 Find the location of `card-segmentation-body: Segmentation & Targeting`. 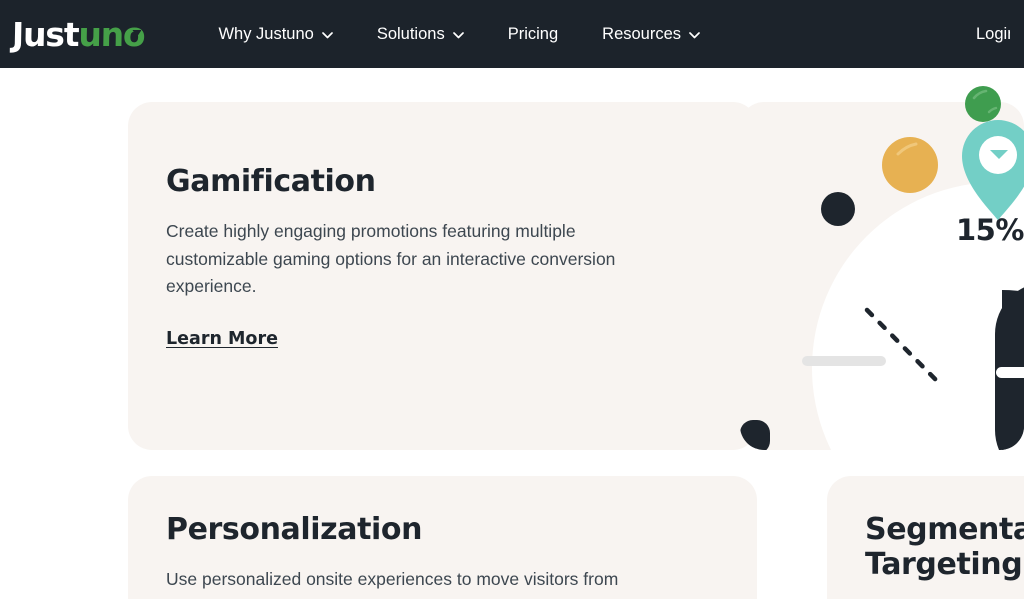

card-segmentation-body: Segmentation & Targeting is located at coordinates (925, 529).